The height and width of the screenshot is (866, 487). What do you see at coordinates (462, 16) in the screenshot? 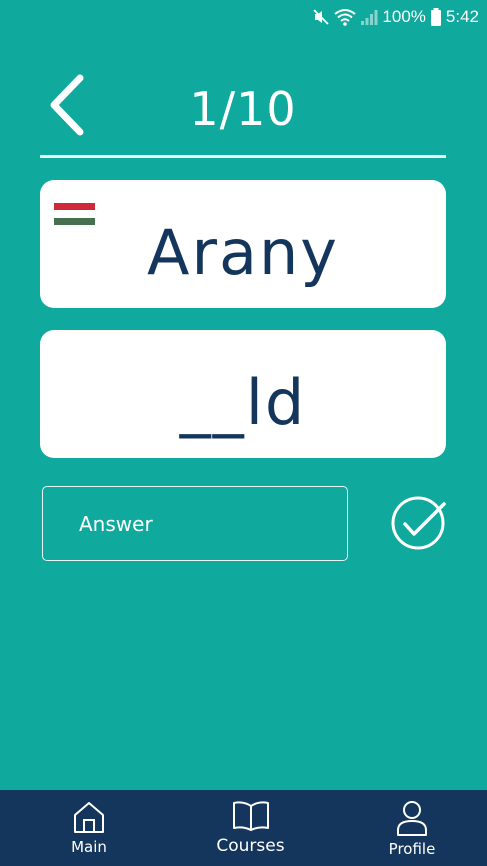
I see `status-time: 5:42` at bounding box center [462, 16].